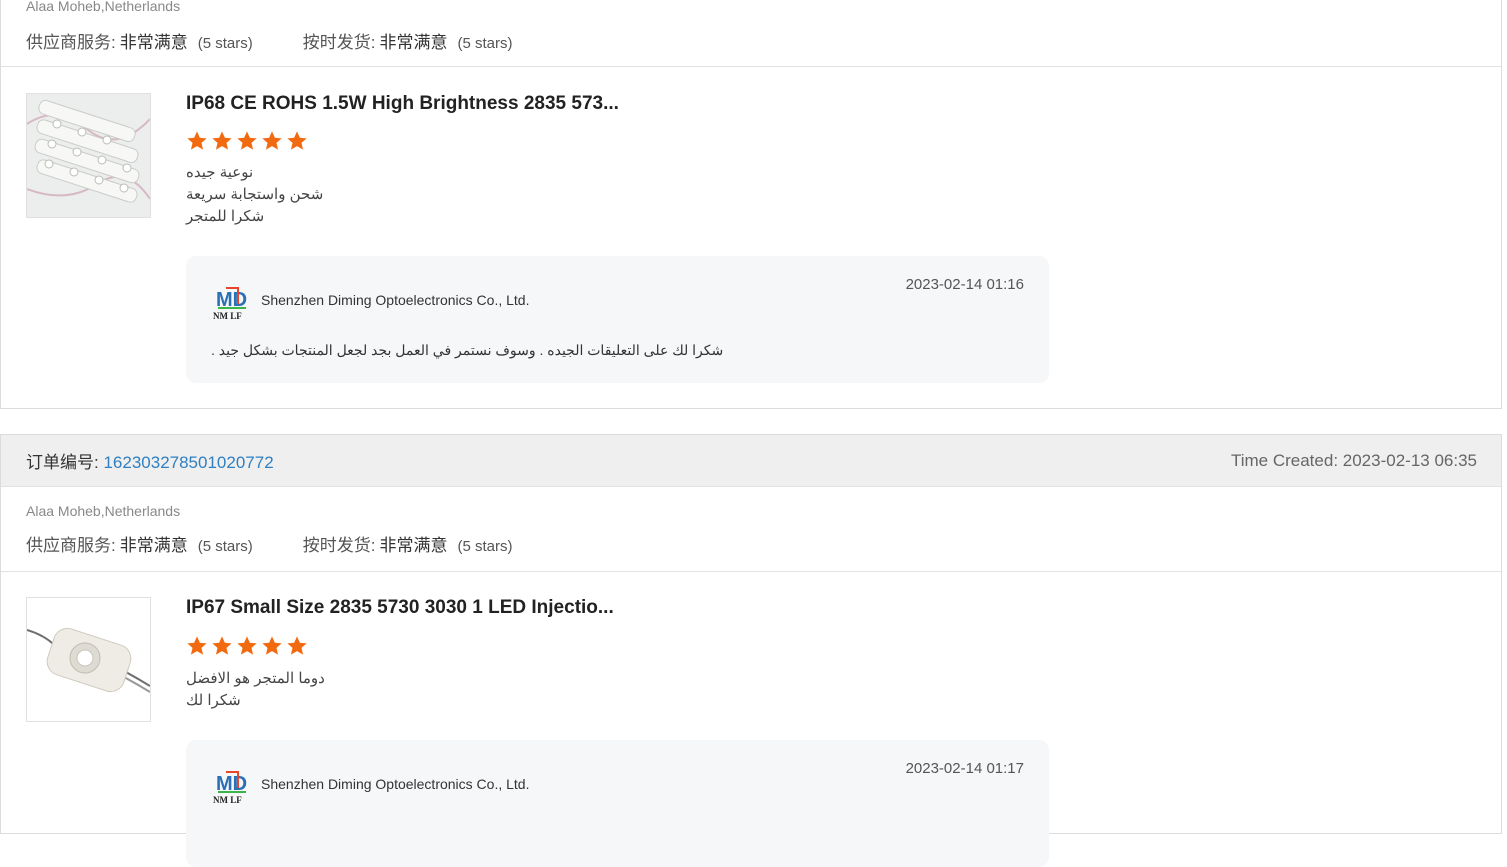  I want to click on reply-time: 2023-02-14 01:17, so click(964, 768).